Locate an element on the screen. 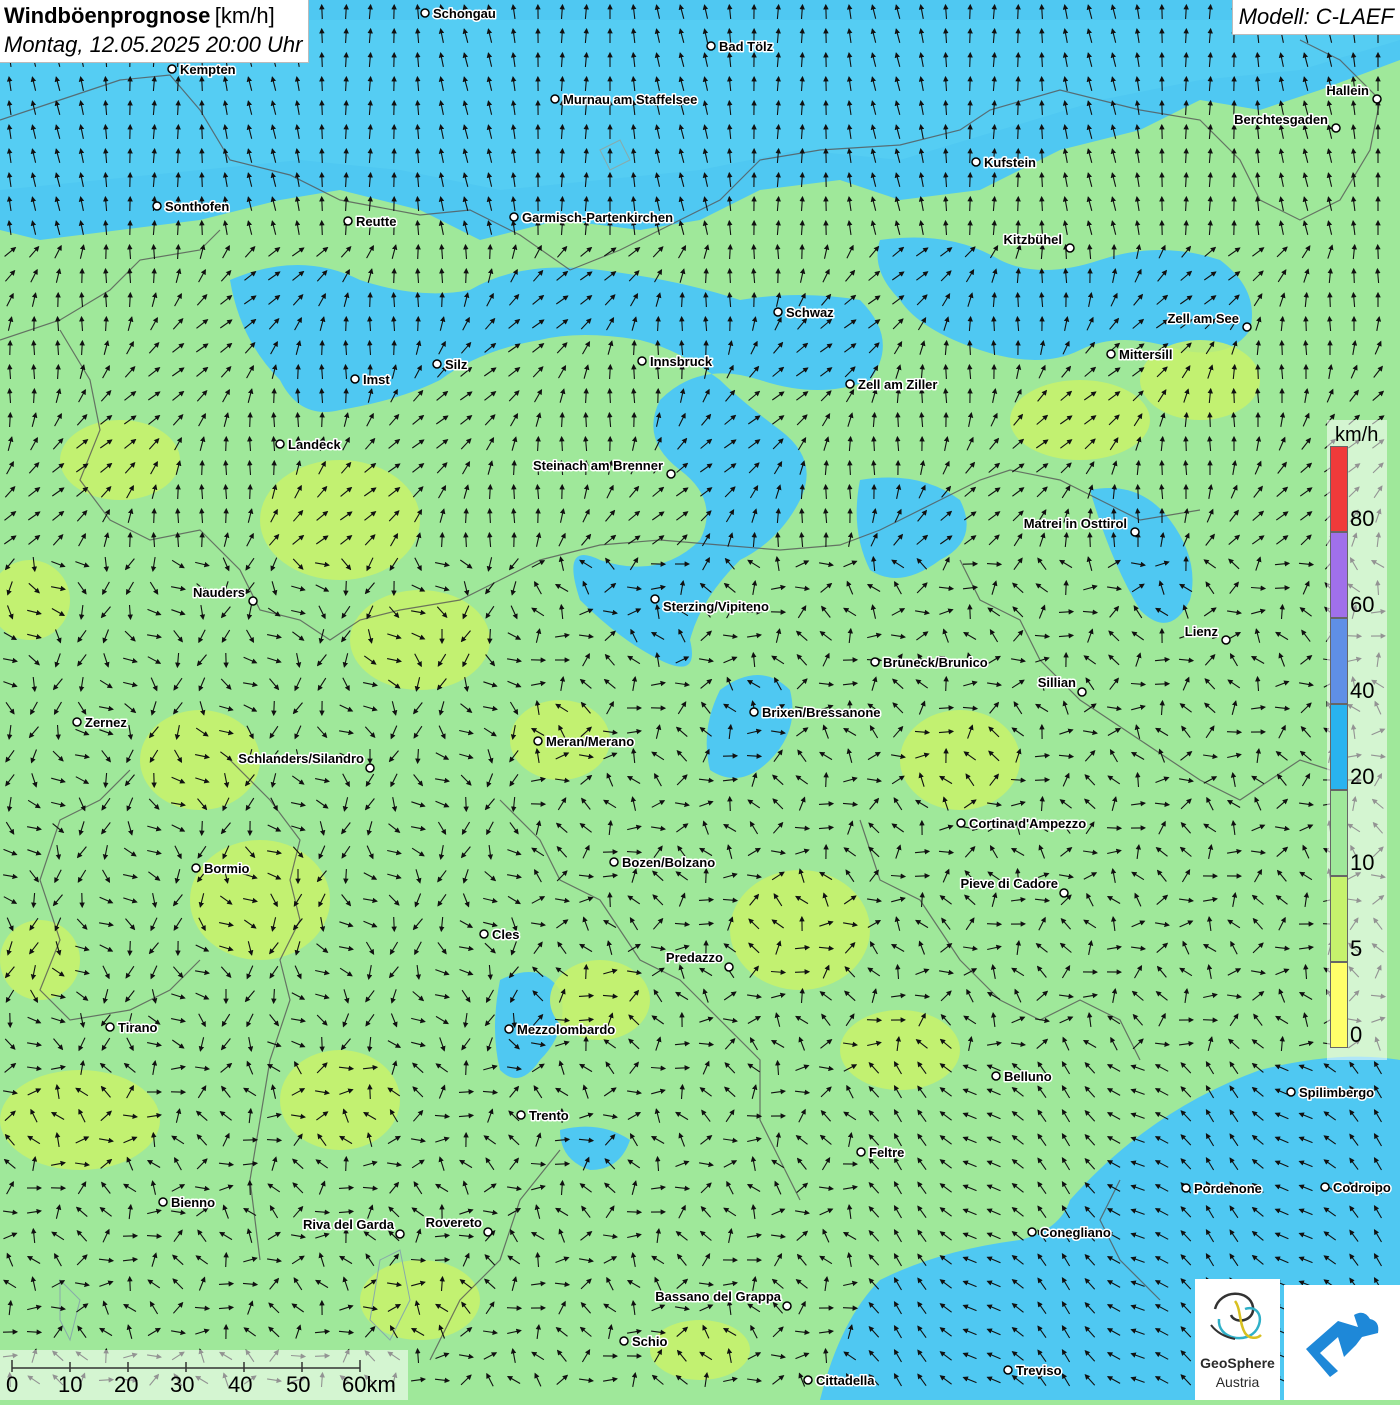 The image size is (1400, 1405). legend-label: 5 is located at coordinates (1356, 949).